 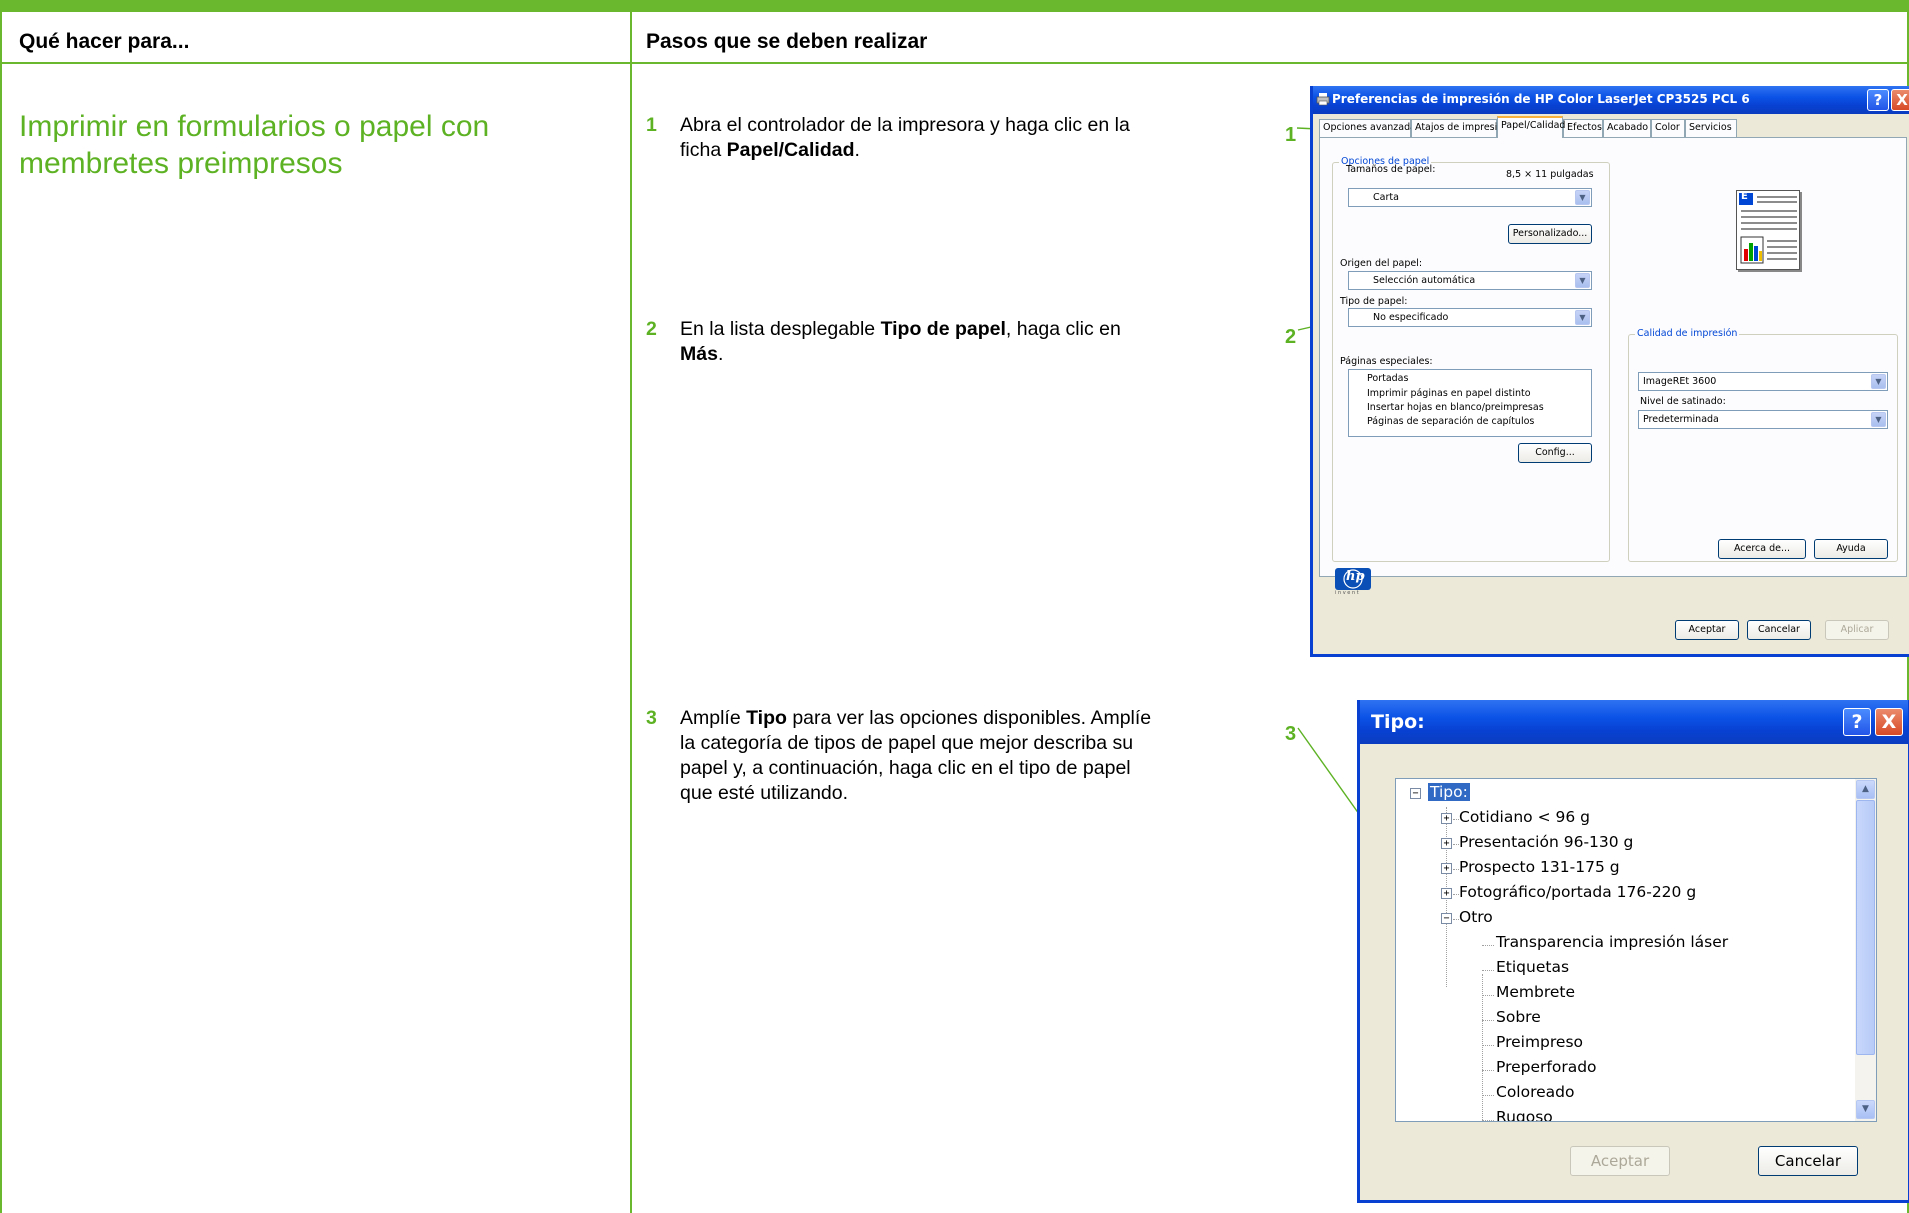 I want to click on tree-node-category: Presentación 96-130 g, so click(x=1546, y=842).